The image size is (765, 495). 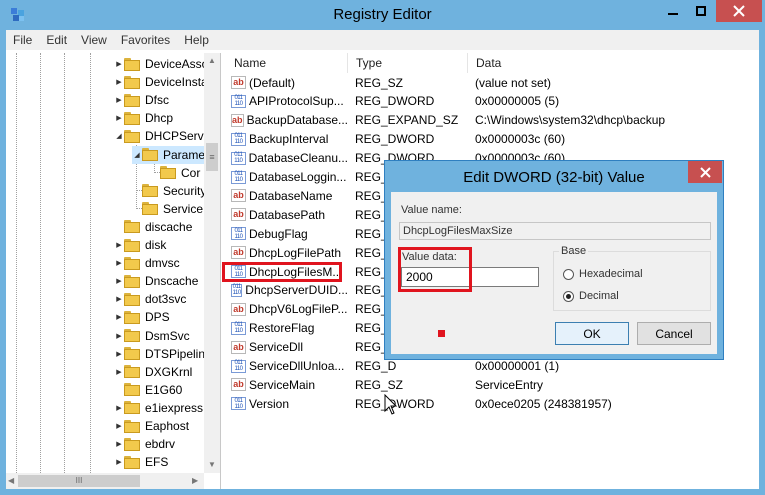 I want to click on tree-item: ▶ Dhcp, so click(x=143, y=118).